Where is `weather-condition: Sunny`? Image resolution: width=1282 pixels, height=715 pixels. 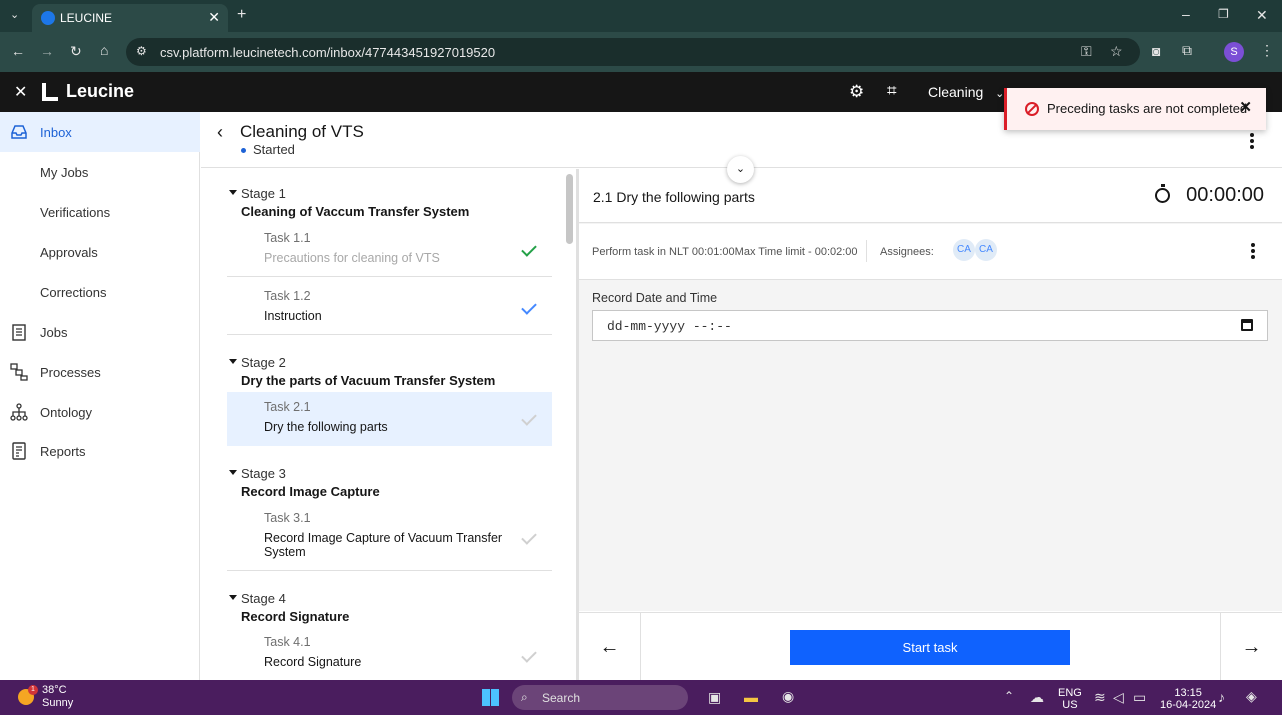
weather-condition: Sunny is located at coordinates (58, 703).